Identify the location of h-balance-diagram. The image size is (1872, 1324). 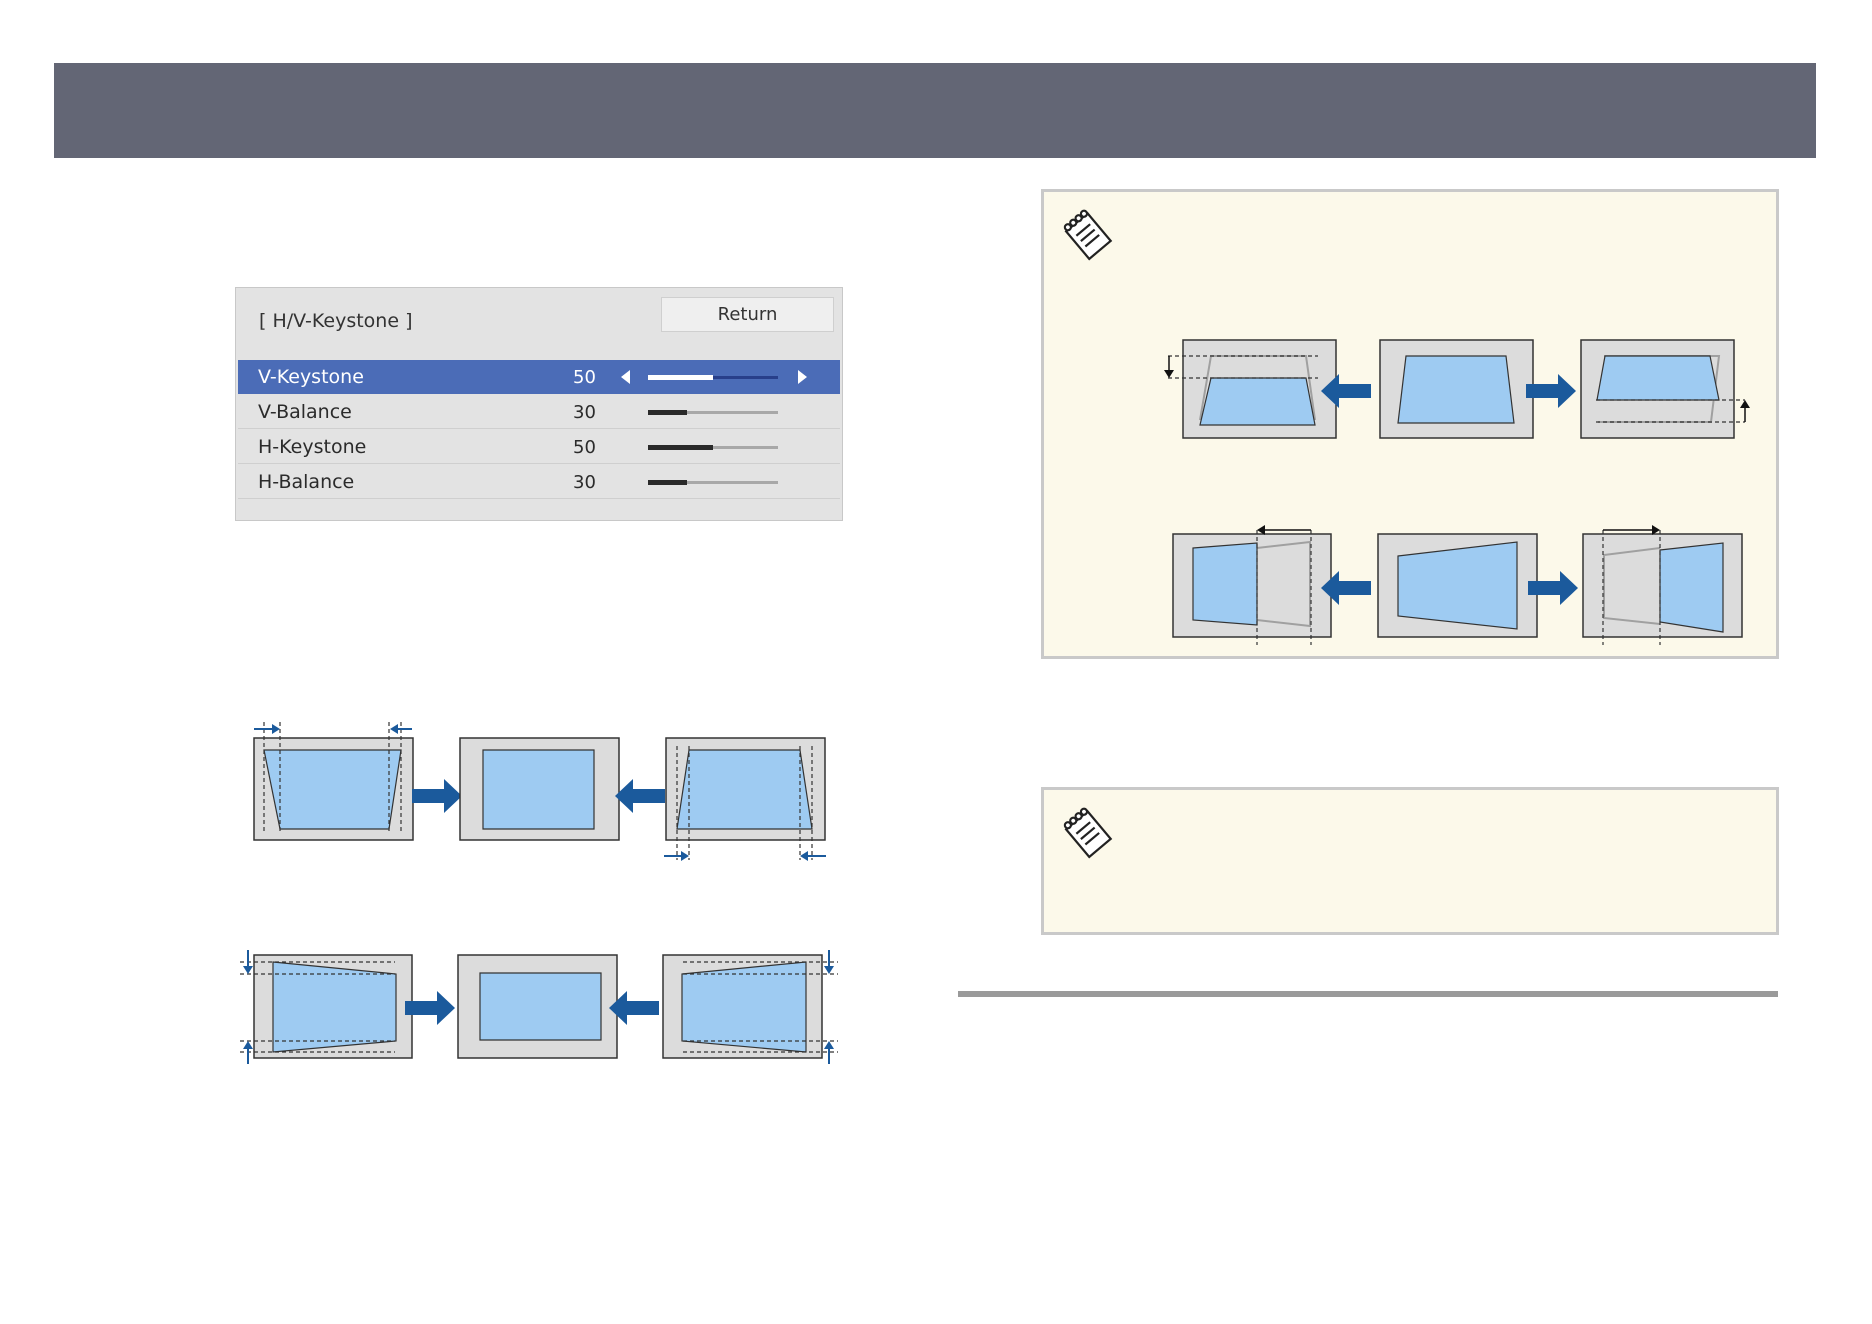
(1457, 585).